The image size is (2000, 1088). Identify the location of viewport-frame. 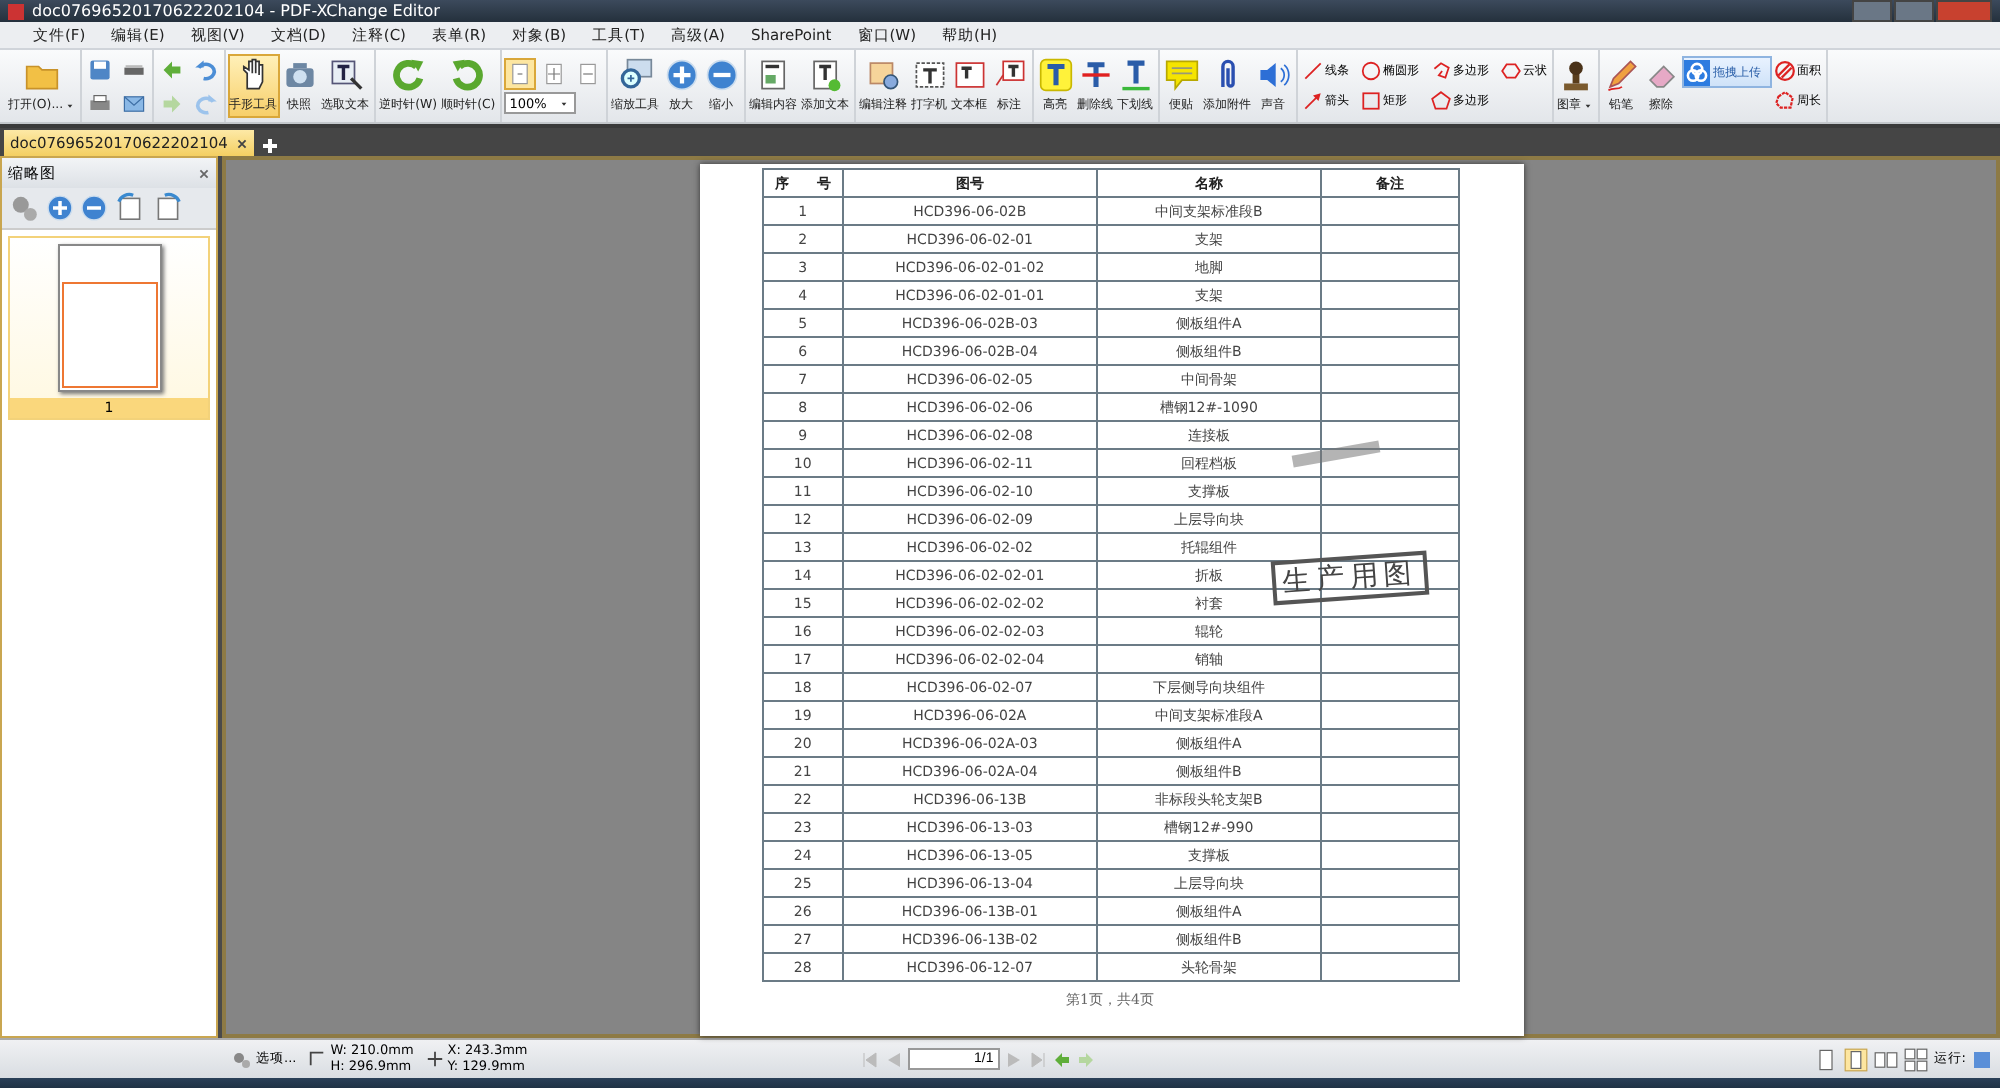
(109, 335).